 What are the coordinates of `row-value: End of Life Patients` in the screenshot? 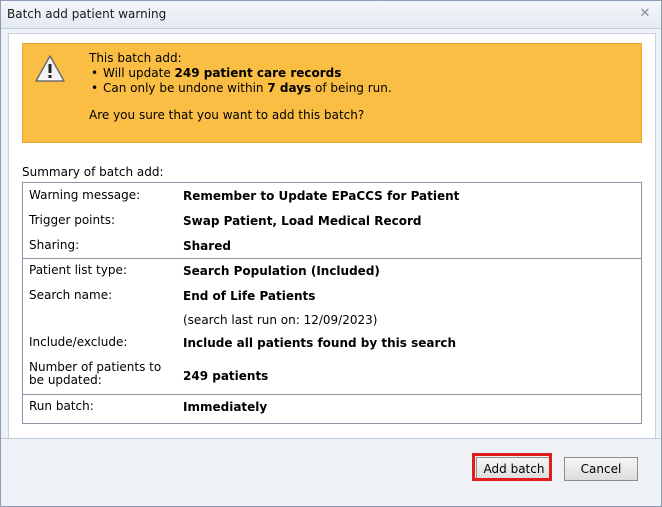 It's located at (249, 296).